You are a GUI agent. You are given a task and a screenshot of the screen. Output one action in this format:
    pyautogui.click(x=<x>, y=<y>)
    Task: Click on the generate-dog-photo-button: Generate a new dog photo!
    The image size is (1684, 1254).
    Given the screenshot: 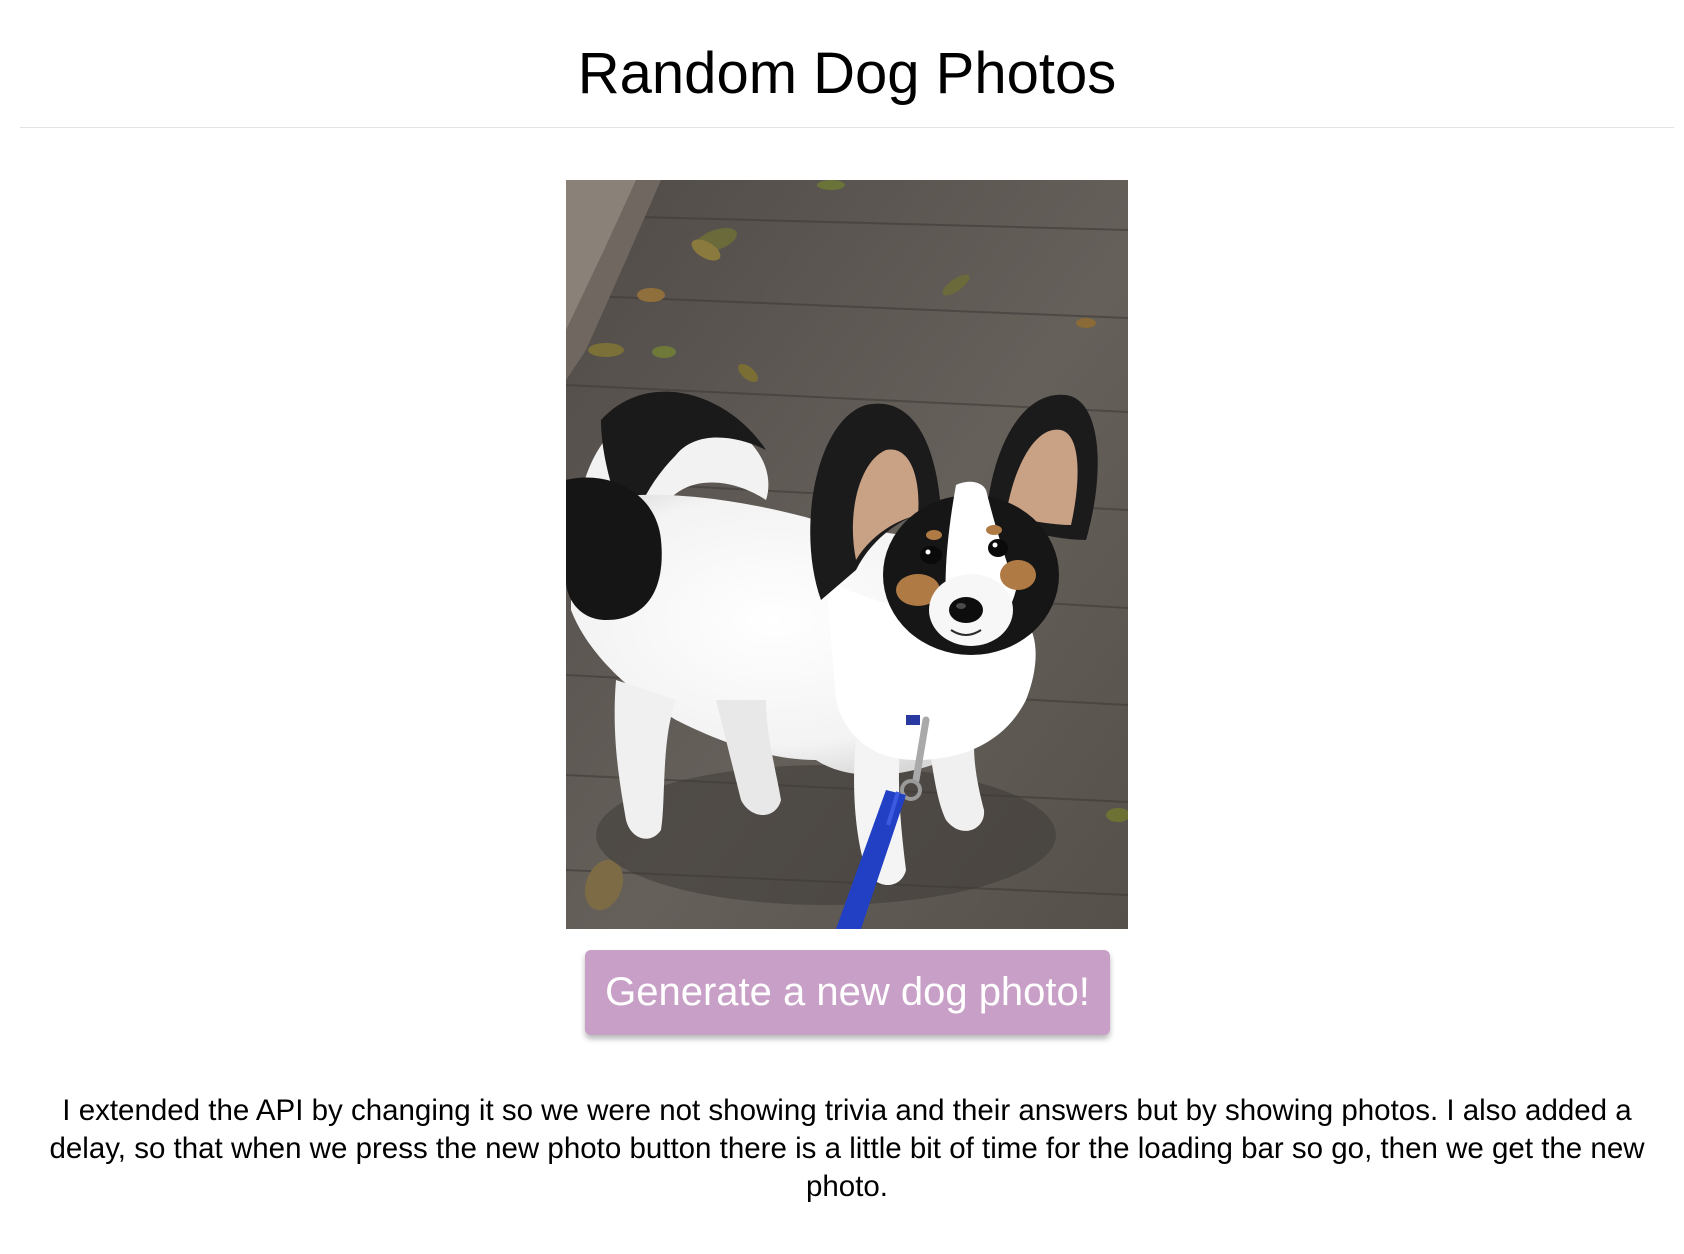 What is the action you would take?
    pyautogui.click(x=847, y=992)
    